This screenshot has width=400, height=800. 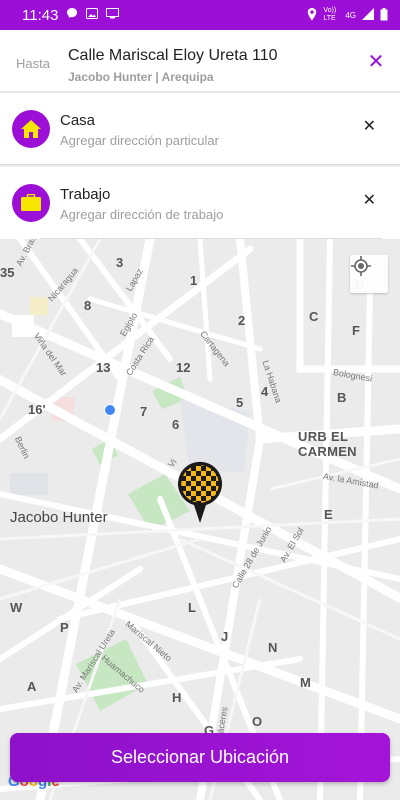 I want to click on map-label: P, so click(x=64, y=627).